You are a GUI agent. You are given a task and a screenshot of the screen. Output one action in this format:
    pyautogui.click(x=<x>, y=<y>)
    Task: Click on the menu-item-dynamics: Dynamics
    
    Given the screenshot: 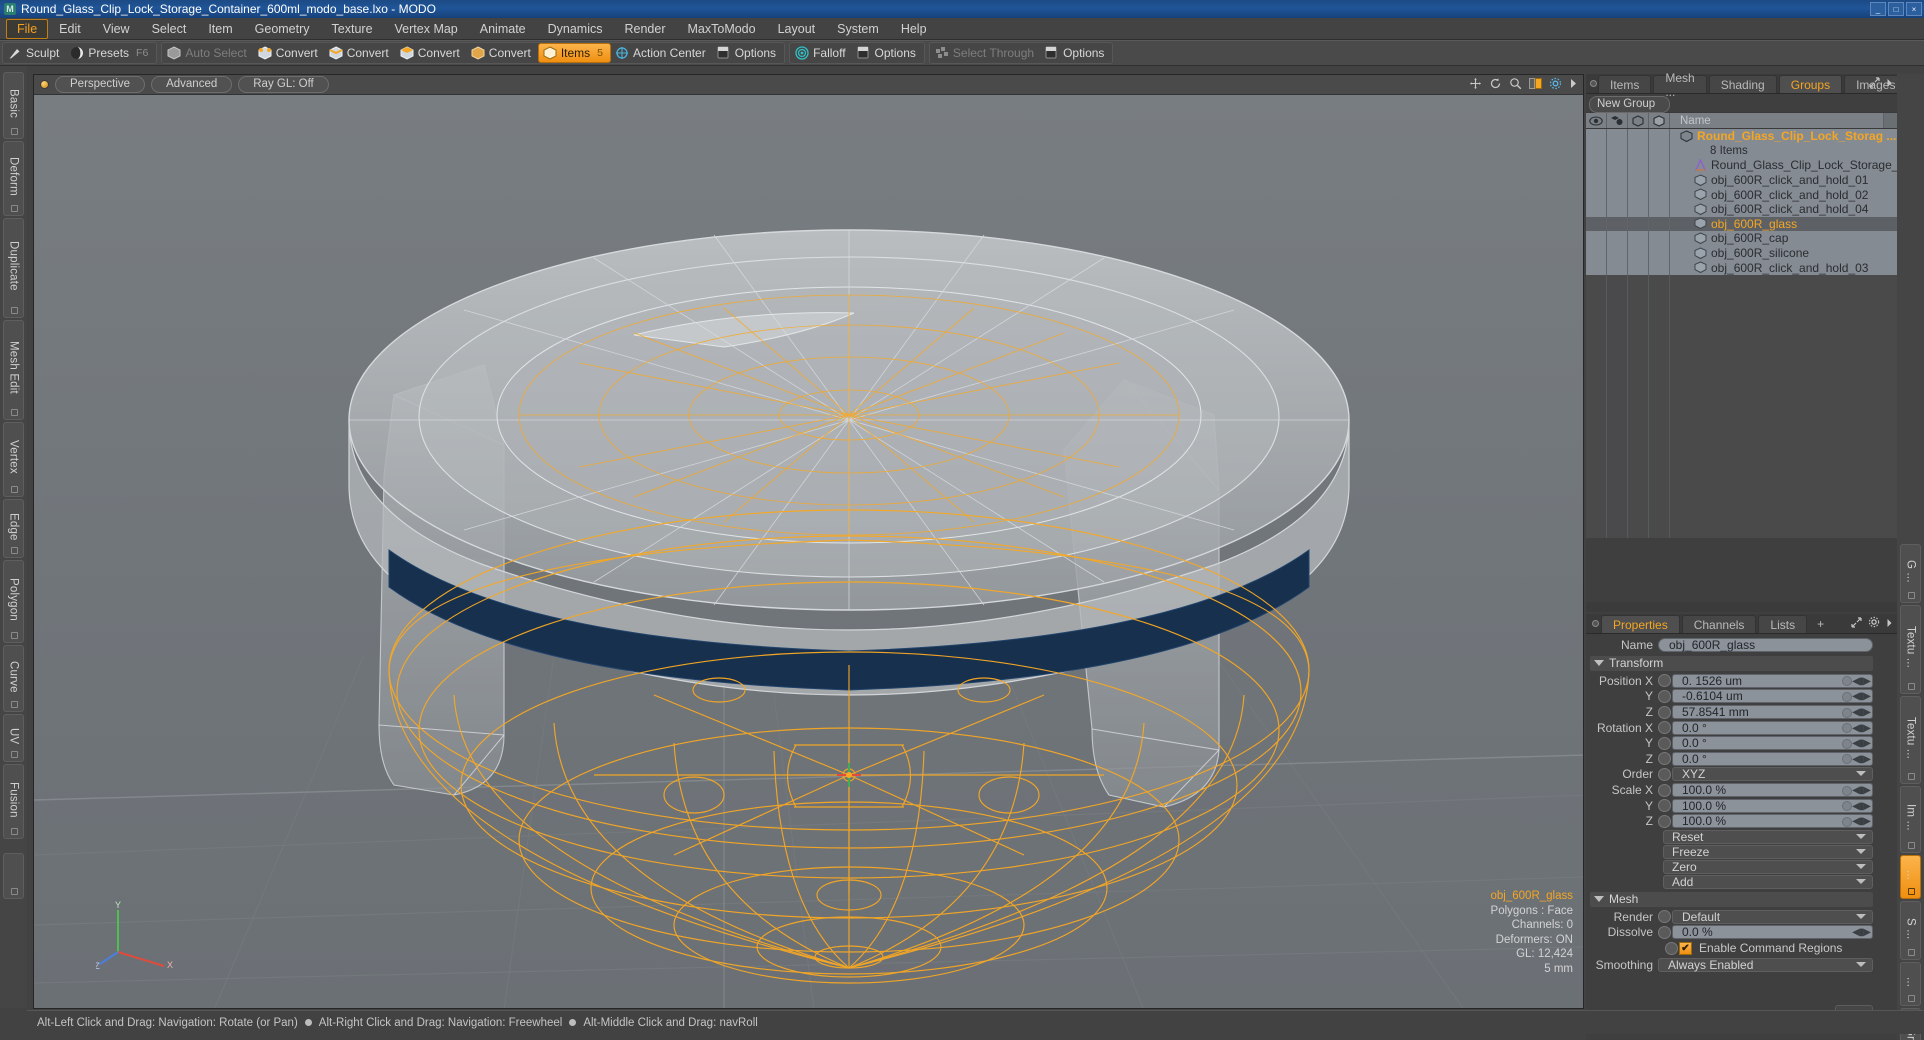 What is the action you would take?
    pyautogui.click(x=575, y=29)
    